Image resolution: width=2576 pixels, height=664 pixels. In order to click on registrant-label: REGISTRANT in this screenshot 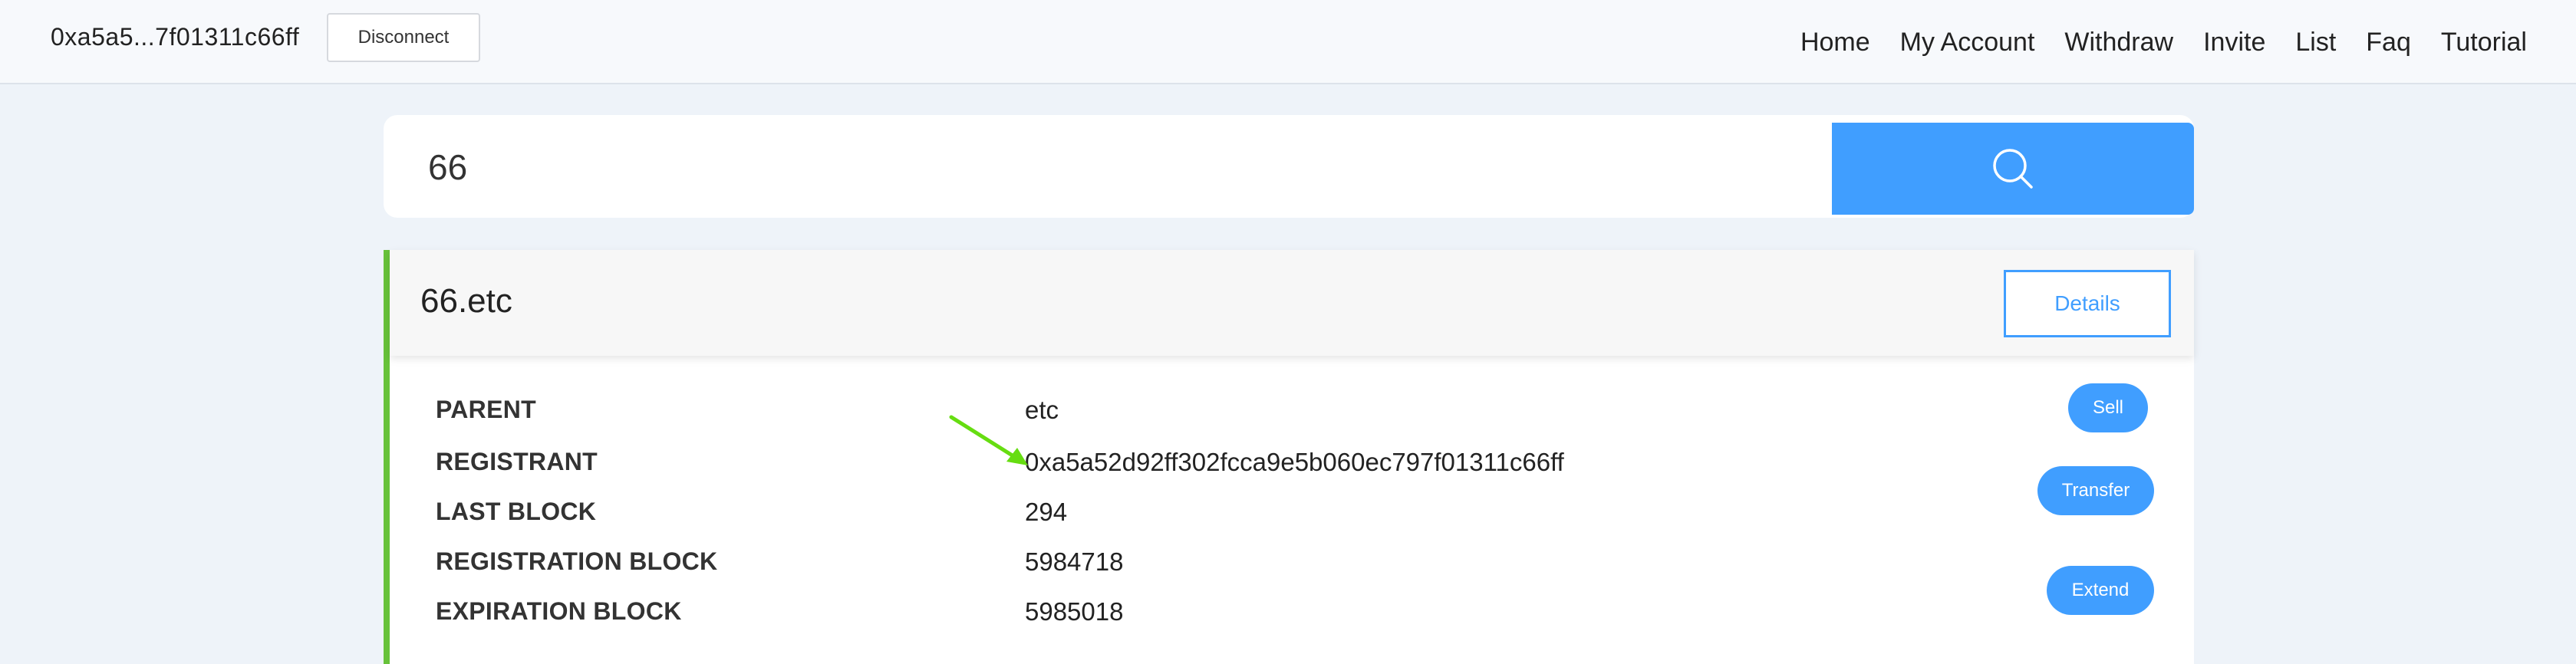, I will do `click(517, 461)`.